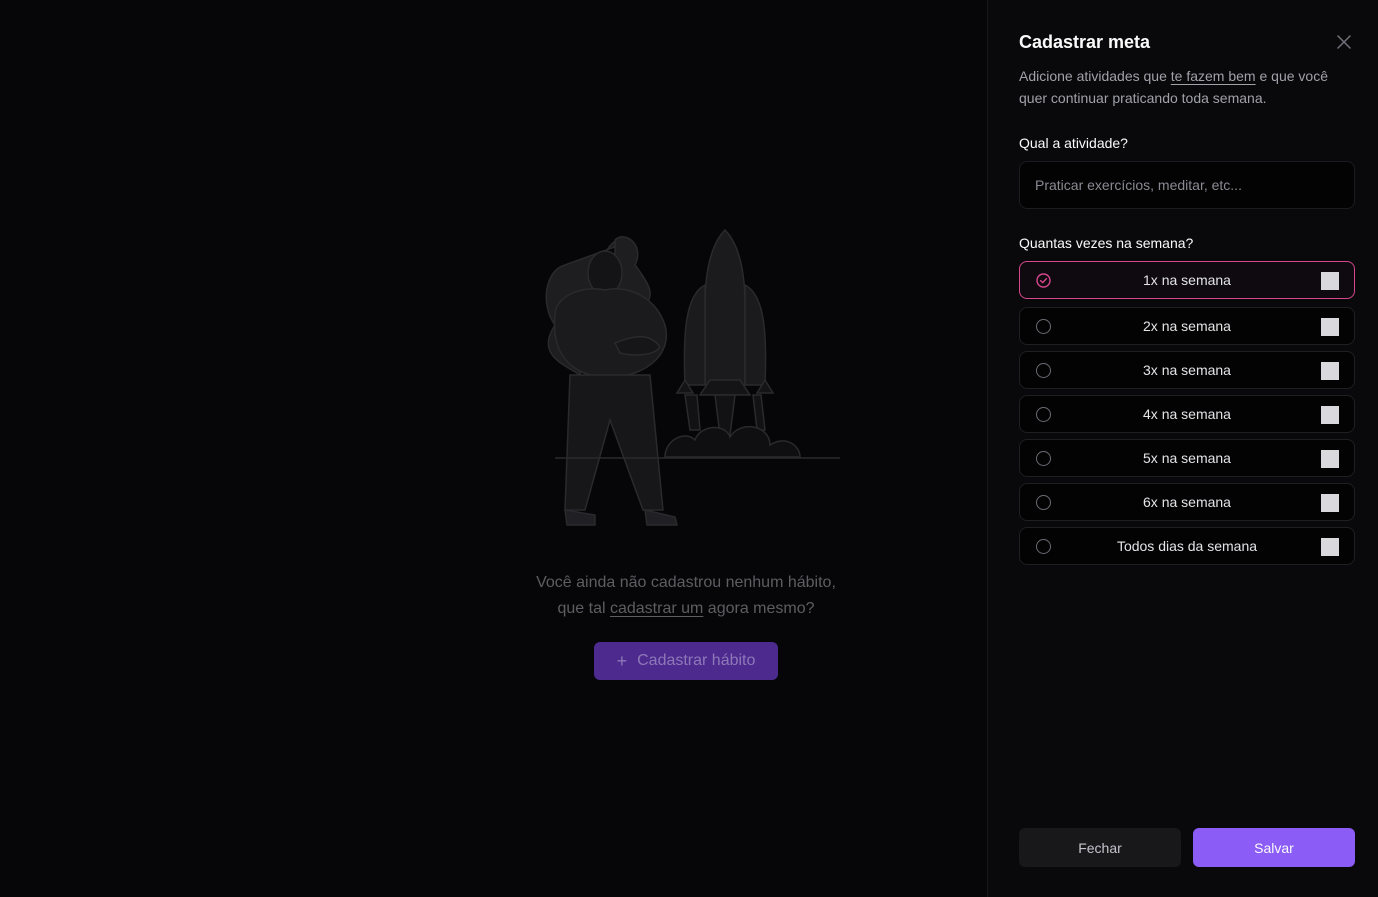  I want to click on activity-input, so click(1187, 185).